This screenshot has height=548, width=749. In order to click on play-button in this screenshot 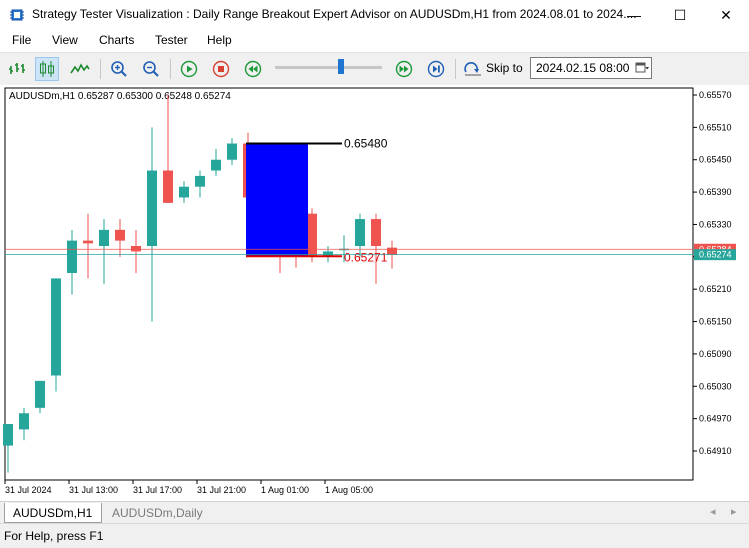, I will do `click(189, 69)`.